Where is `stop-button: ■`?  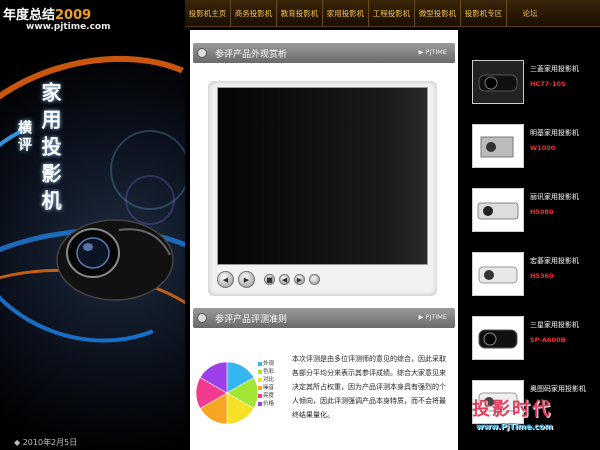
stop-button: ■ is located at coordinates (269, 279).